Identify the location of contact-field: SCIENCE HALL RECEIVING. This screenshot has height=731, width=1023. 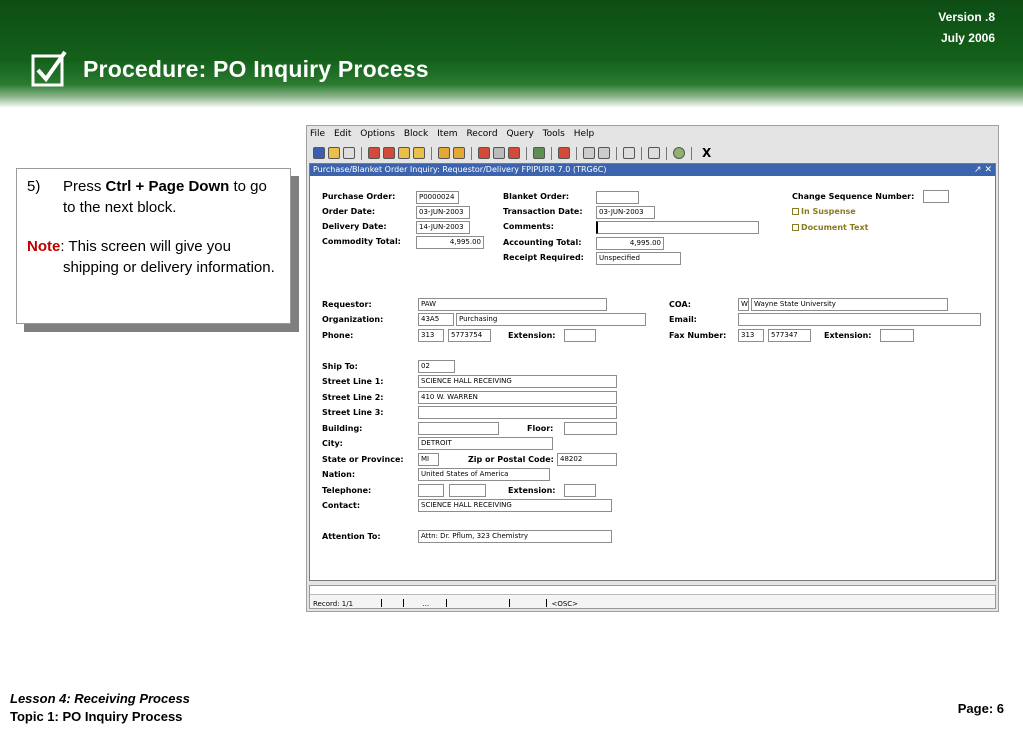
(515, 505).